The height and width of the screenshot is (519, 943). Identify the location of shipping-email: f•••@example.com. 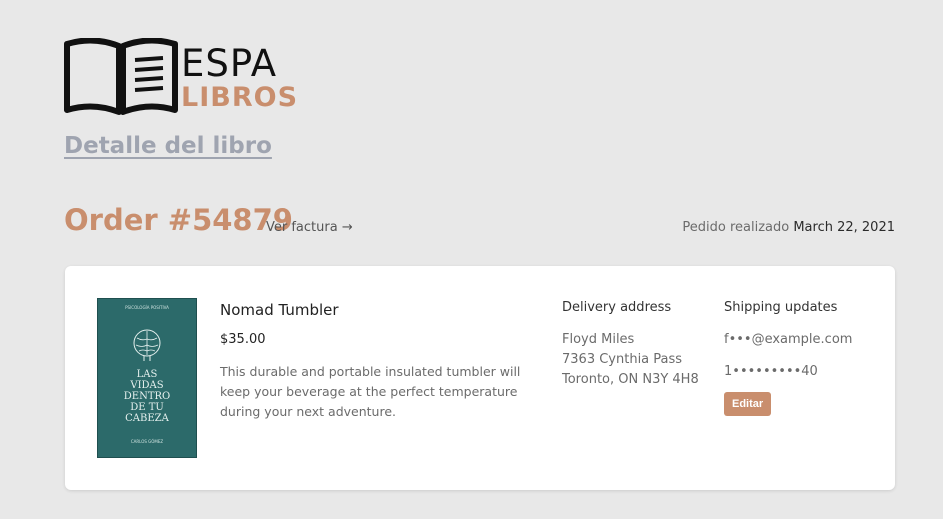
(788, 339).